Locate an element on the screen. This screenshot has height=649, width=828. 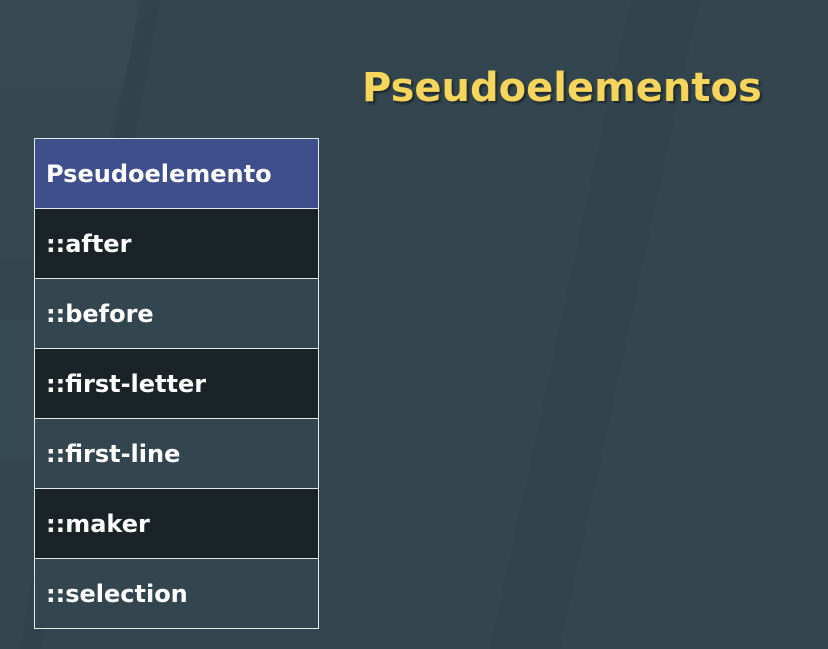
table-cell-first-line: ::first-line is located at coordinates (176, 453).